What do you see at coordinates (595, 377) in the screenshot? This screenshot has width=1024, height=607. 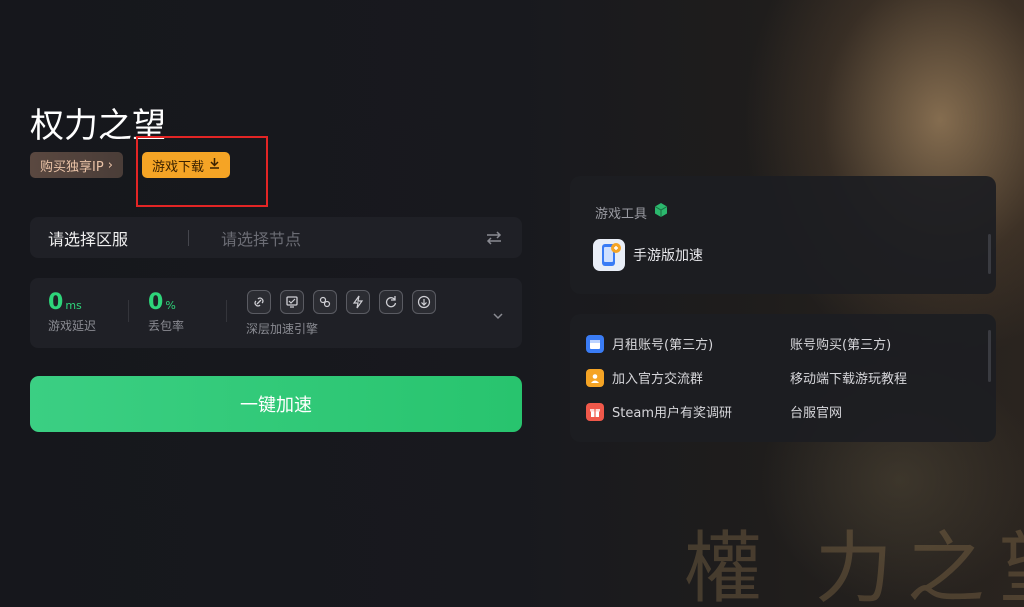 I see `group-icon` at bounding box center [595, 377].